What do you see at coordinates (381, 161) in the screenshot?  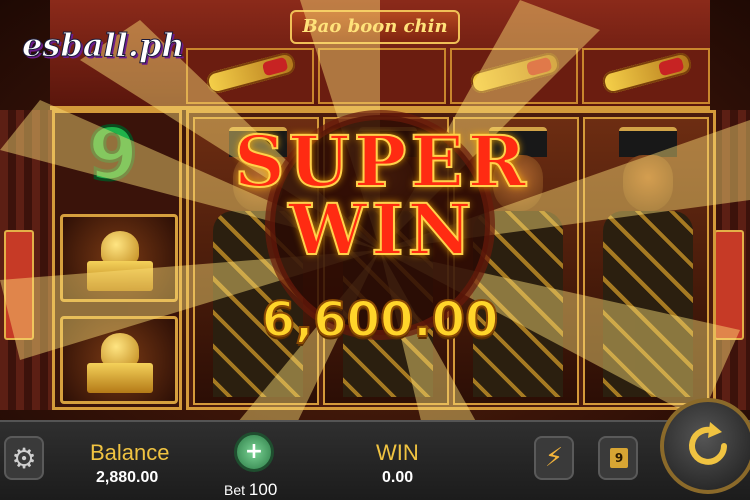 I see `headline-line-1: SUPER` at bounding box center [381, 161].